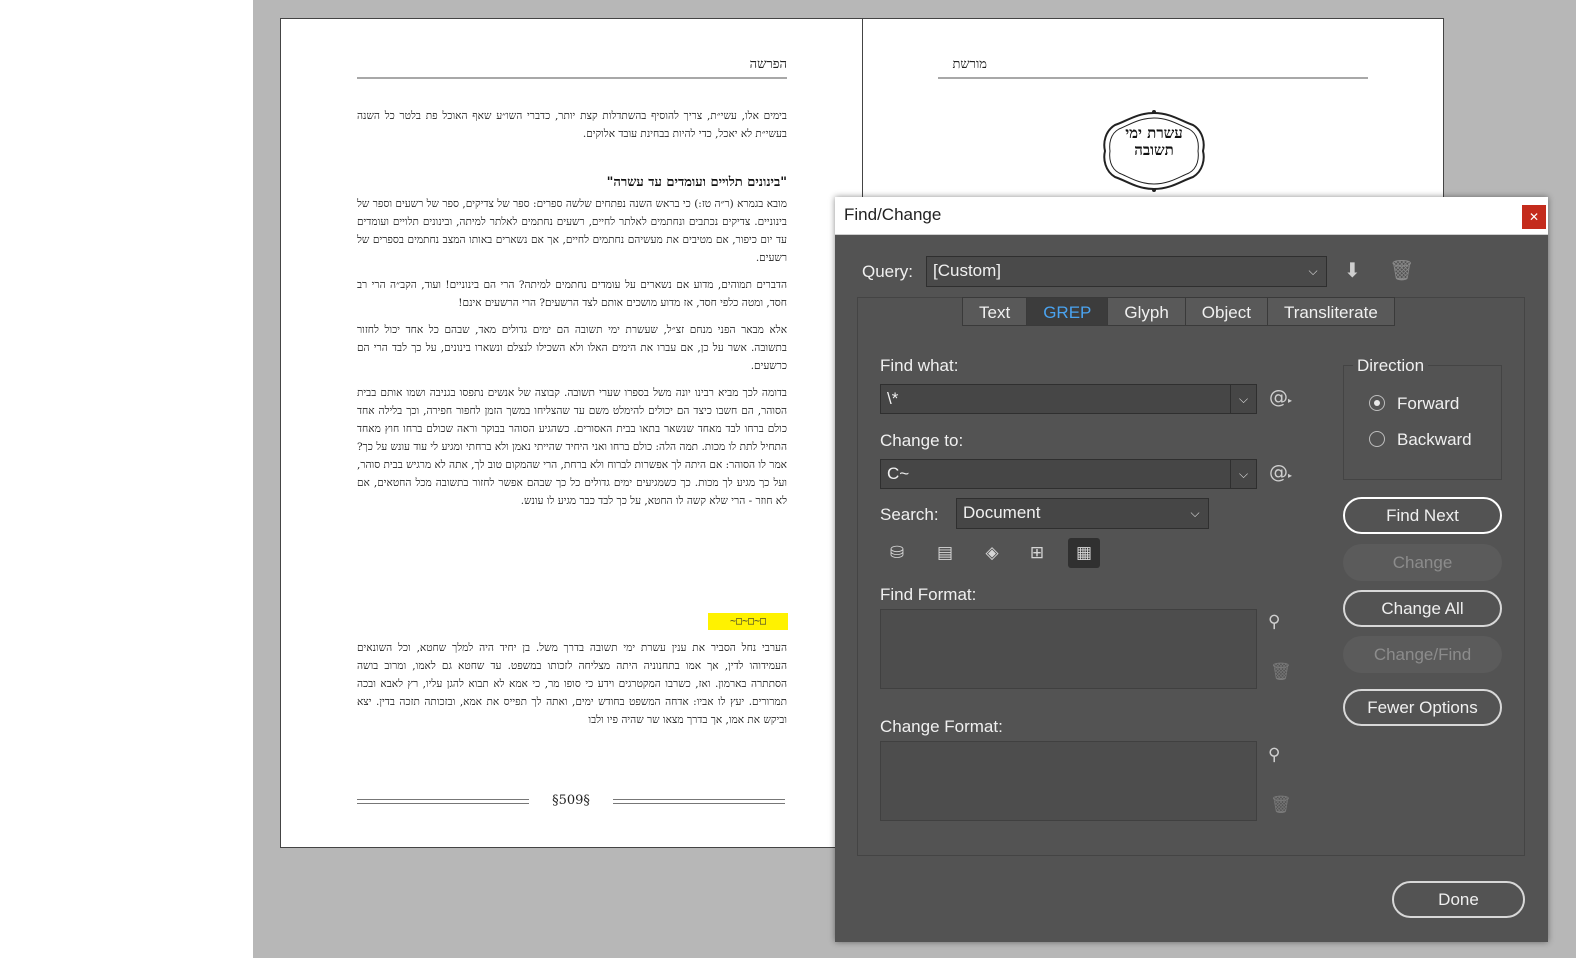 This screenshot has width=1576, height=958. I want to click on change-to-value: C~, so click(898, 473).